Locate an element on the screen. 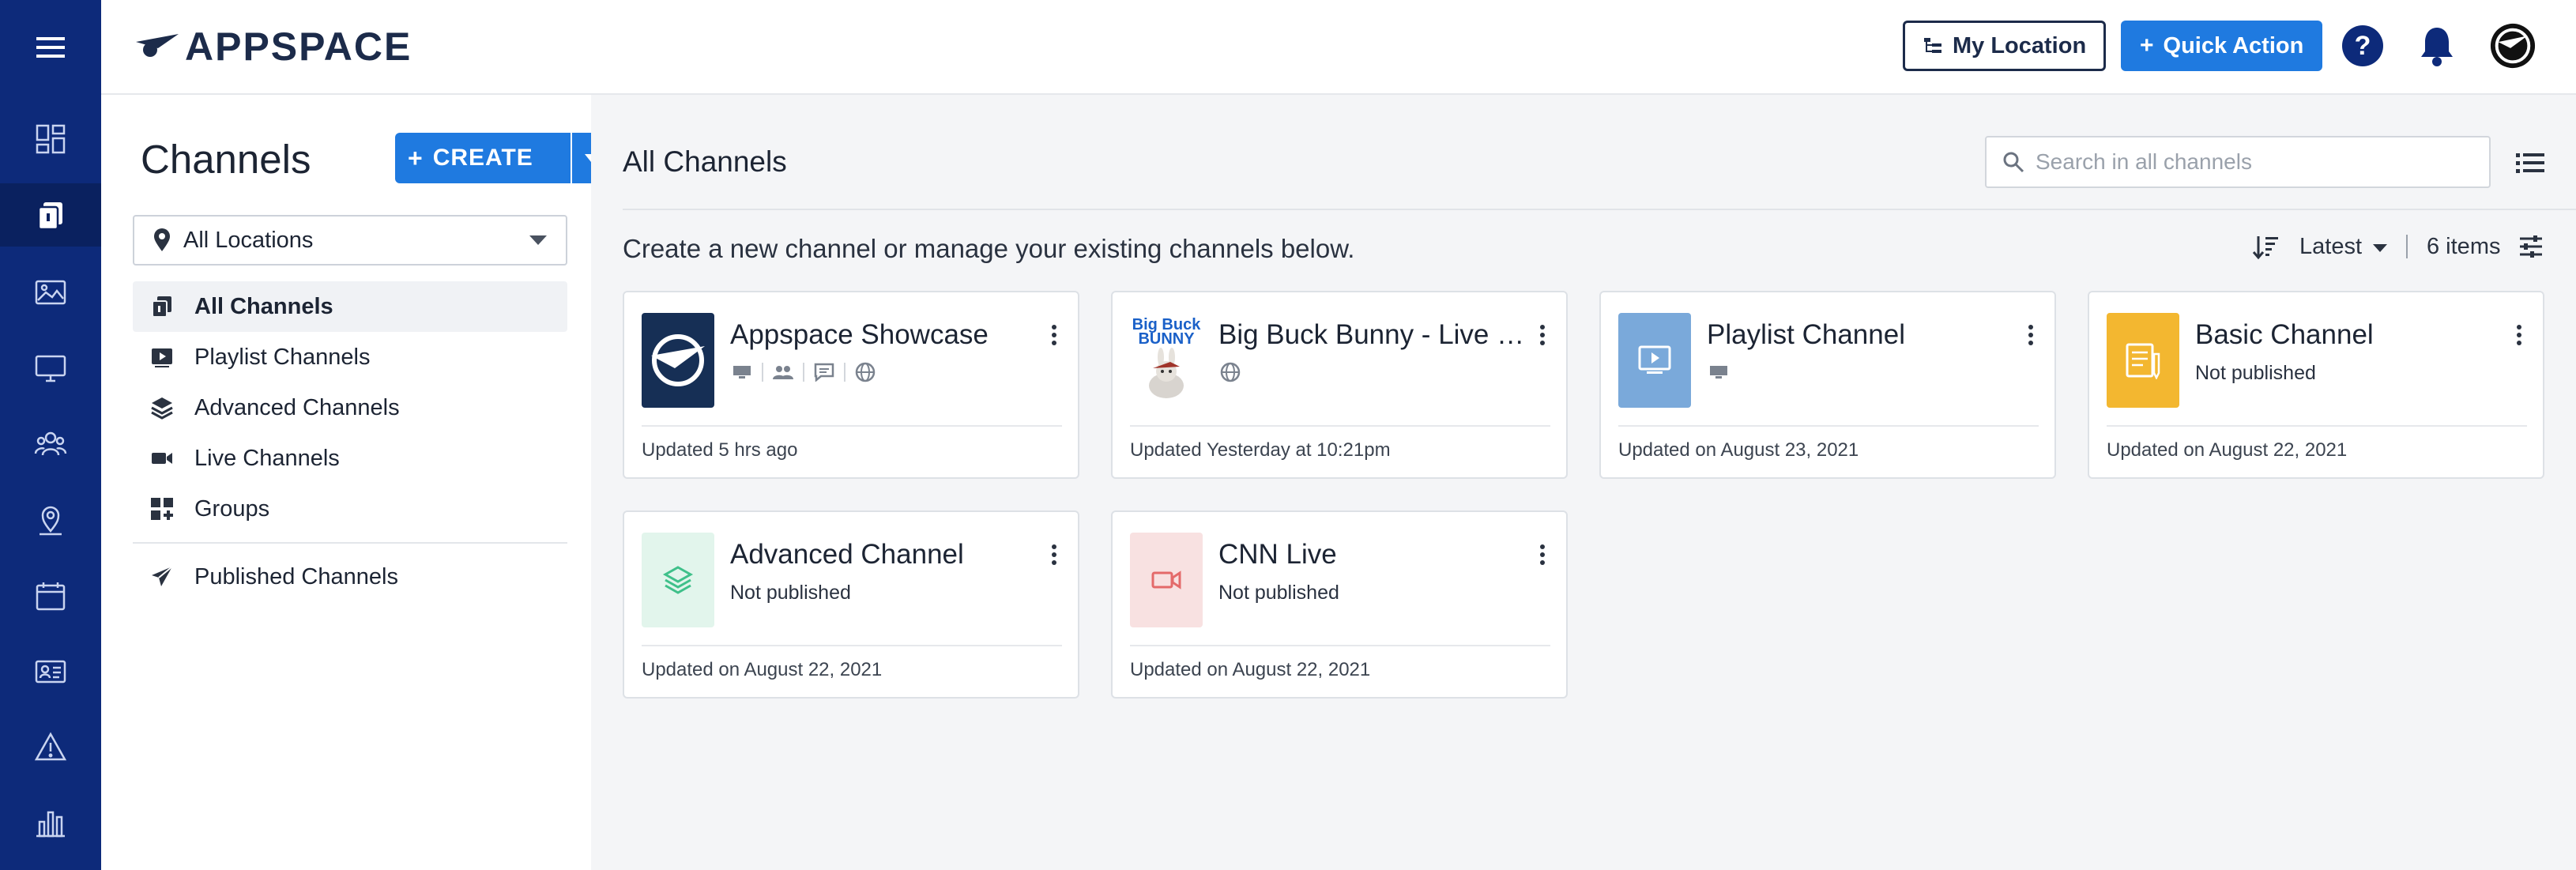 The width and height of the screenshot is (2576, 870). updated-timestamp: Updated on August 23, 2021 is located at coordinates (1738, 450).